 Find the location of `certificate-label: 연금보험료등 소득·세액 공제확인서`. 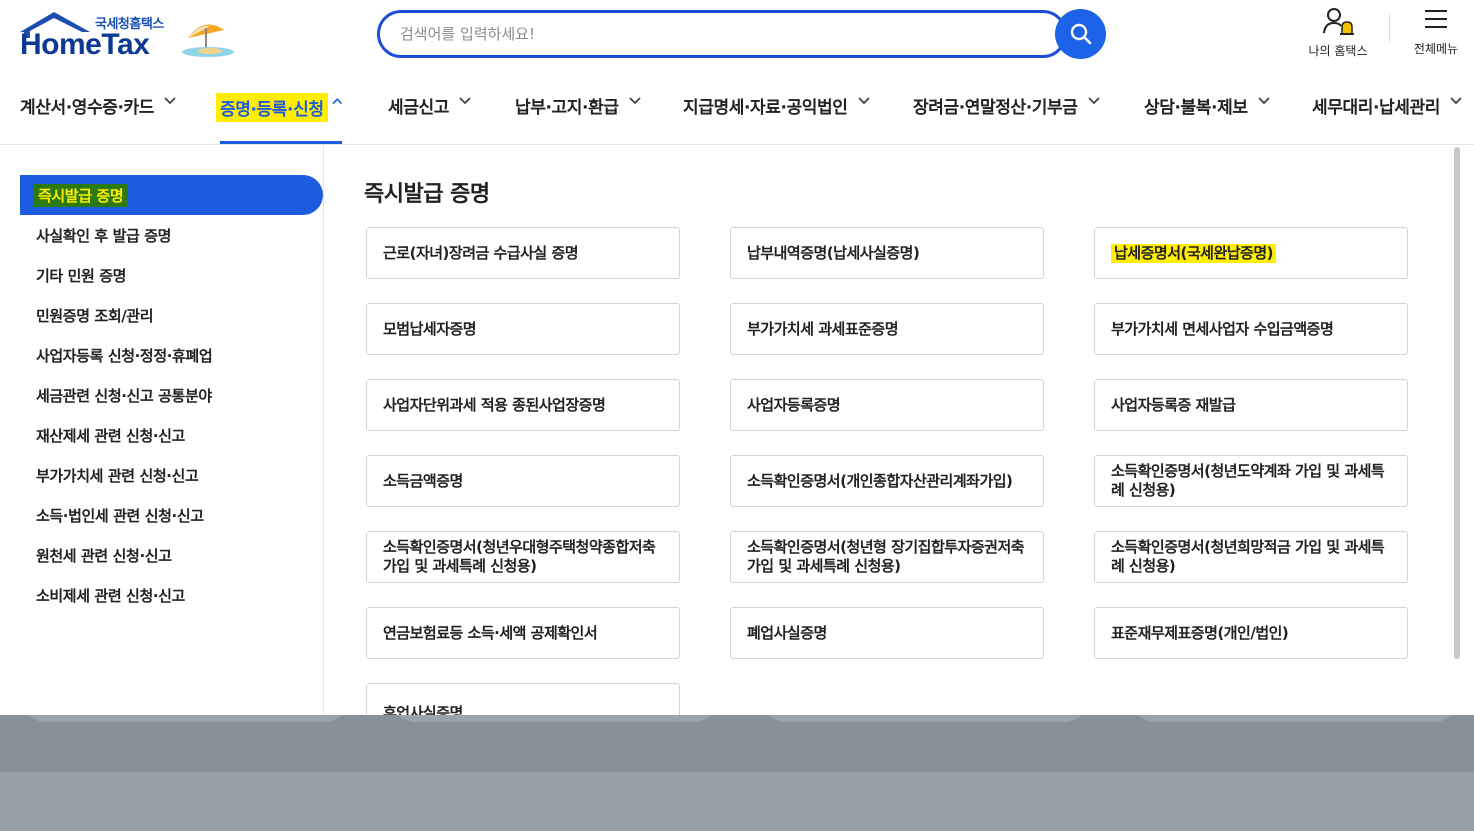

certificate-label: 연금보험료등 소득·세액 공제확인서 is located at coordinates (490, 632).